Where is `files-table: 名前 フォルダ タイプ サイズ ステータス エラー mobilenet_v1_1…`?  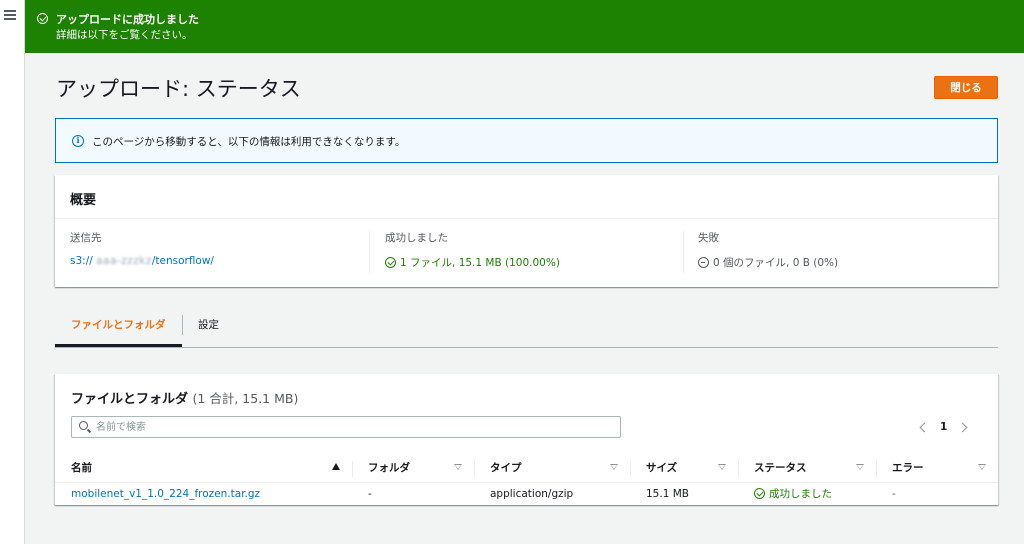 files-table: 名前 フォルダ タイプ サイズ ステータス エラー mobilenet_v1_1… is located at coordinates (526, 479).